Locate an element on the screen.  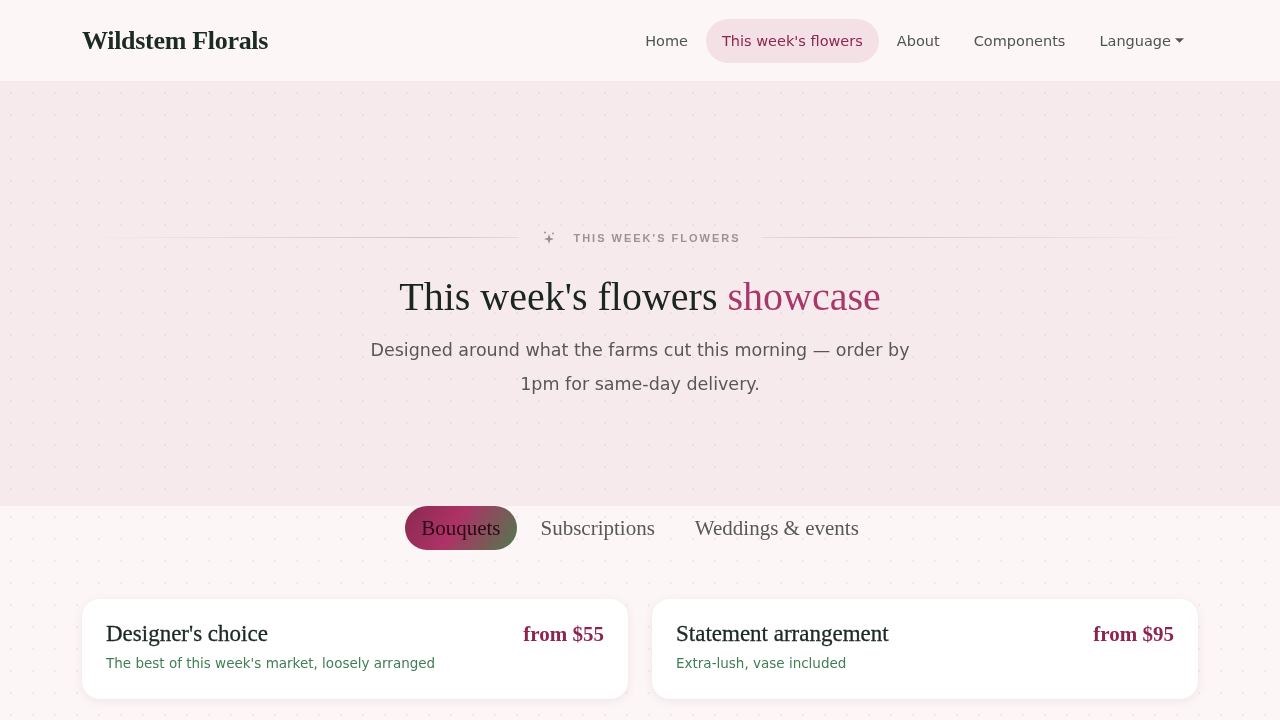
price-label: from $55 is located at coordinates (563, 634).